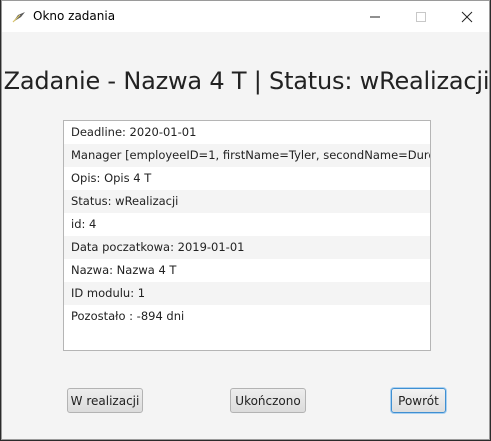  I want to click on list-item-deadline: Deadline: 2020-01-01, so click(247, 132).